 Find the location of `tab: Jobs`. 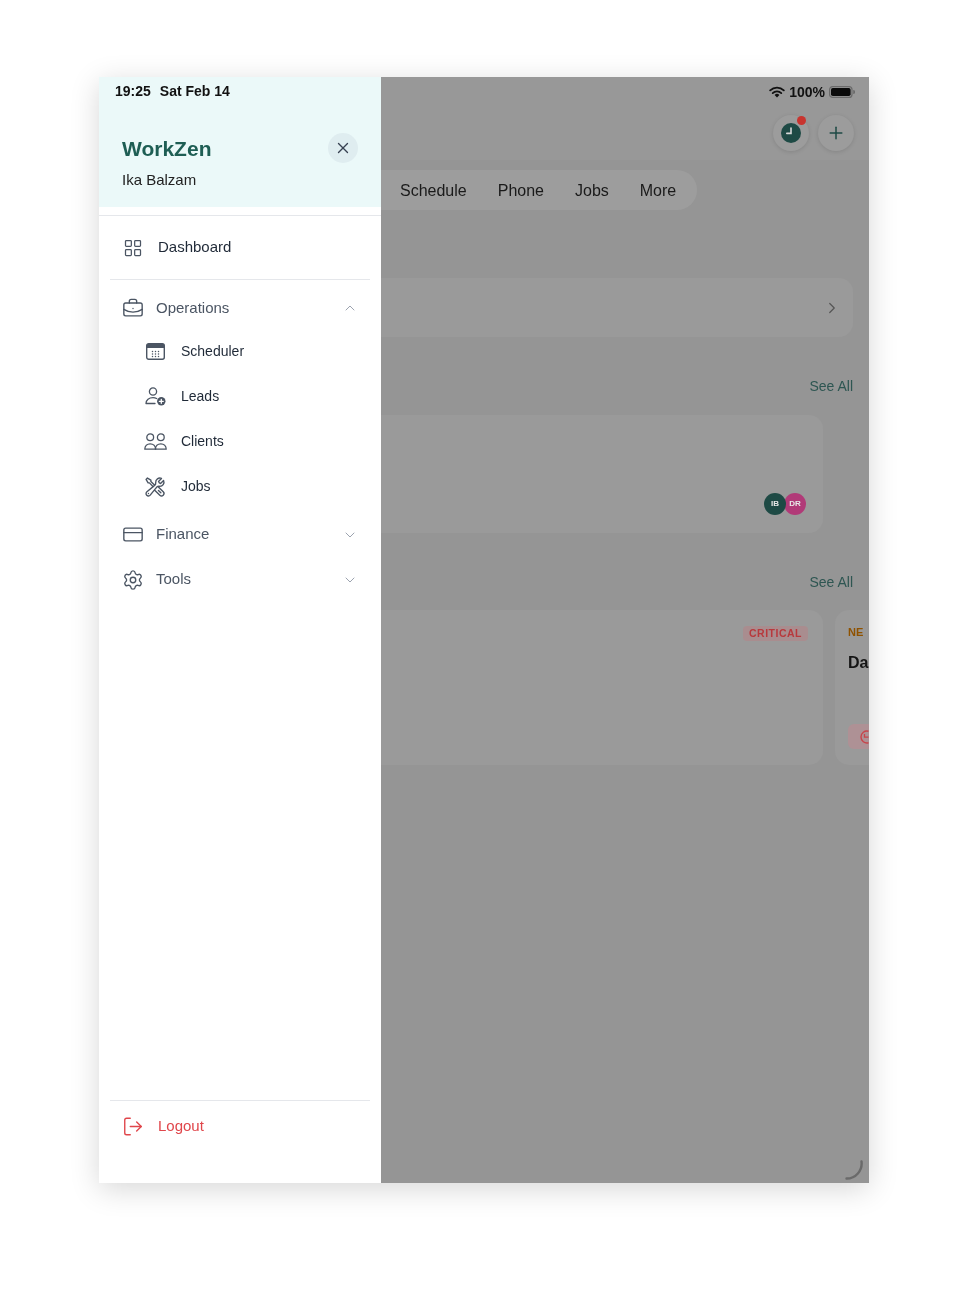

tab: Jobs is located at coordinates (592, 190).